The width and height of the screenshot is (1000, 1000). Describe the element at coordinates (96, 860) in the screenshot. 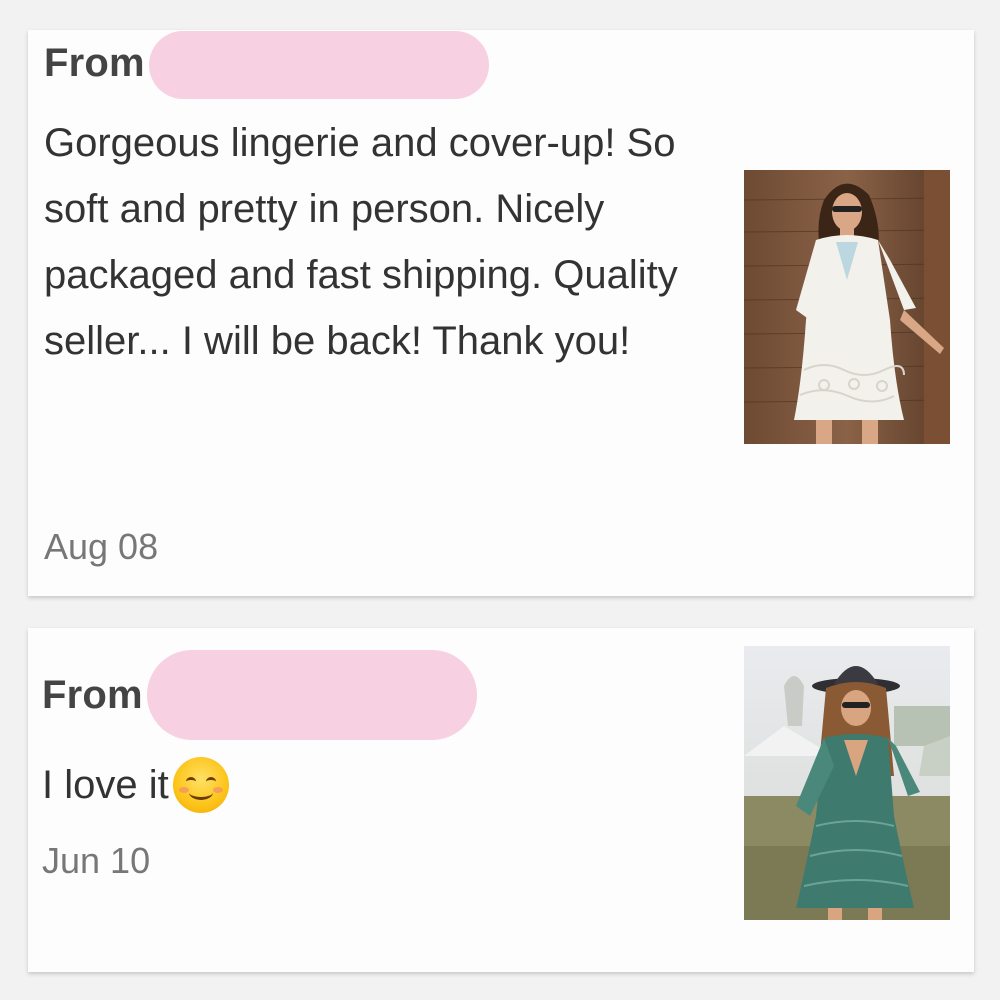

I see `review-date: Jun 10` at that location.